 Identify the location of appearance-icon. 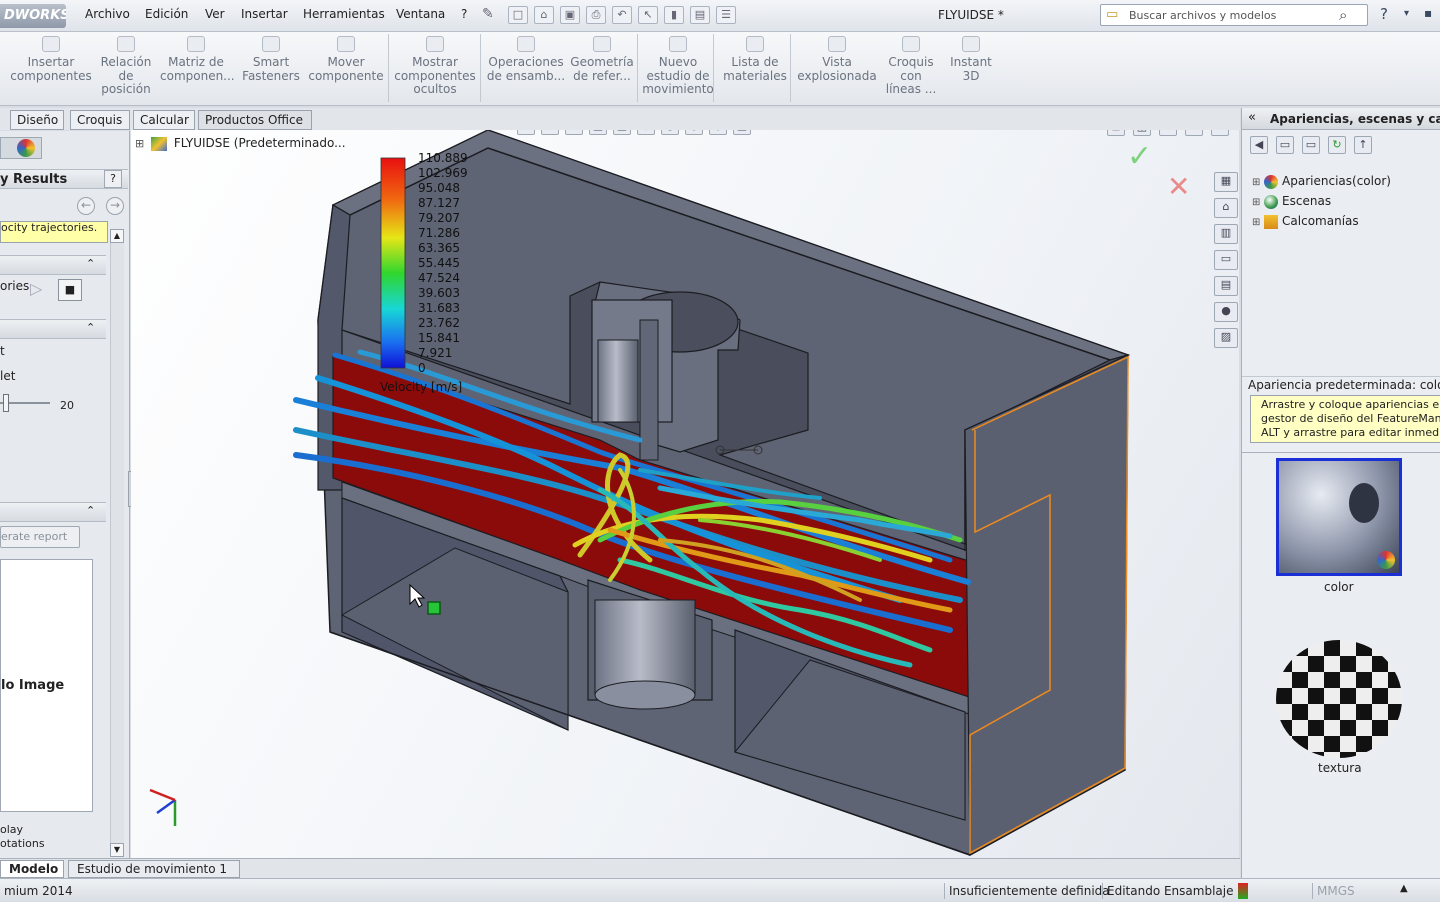
(1271, 181).